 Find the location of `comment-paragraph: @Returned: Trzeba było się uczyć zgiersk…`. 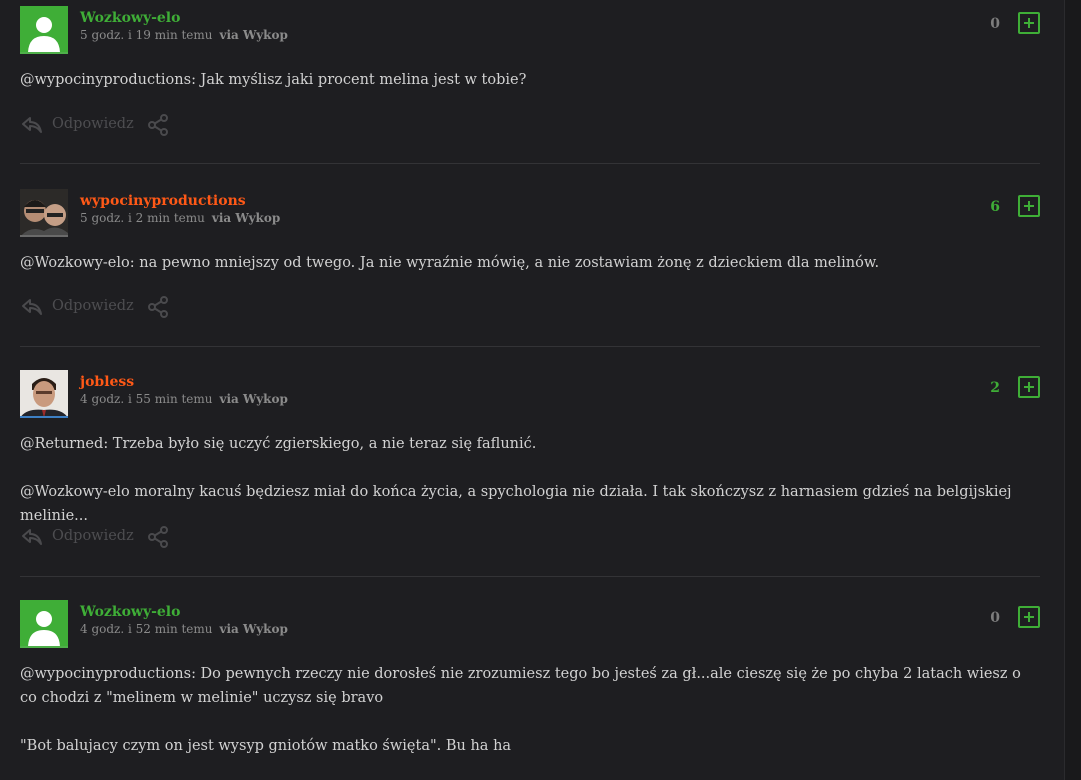

comment-paragraph: @Returned: Trzeba było się uczyć zgiersk… is located at coordinates (530, 444).